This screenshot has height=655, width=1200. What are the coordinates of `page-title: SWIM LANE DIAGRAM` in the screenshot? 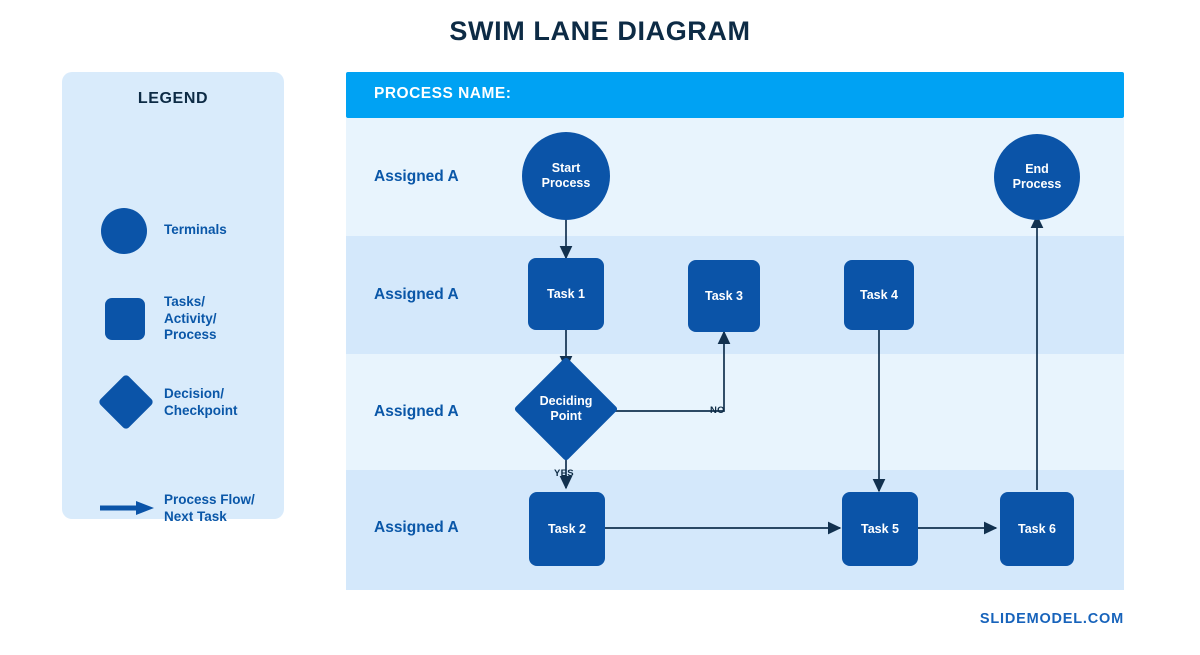 It's located at (600, 31).